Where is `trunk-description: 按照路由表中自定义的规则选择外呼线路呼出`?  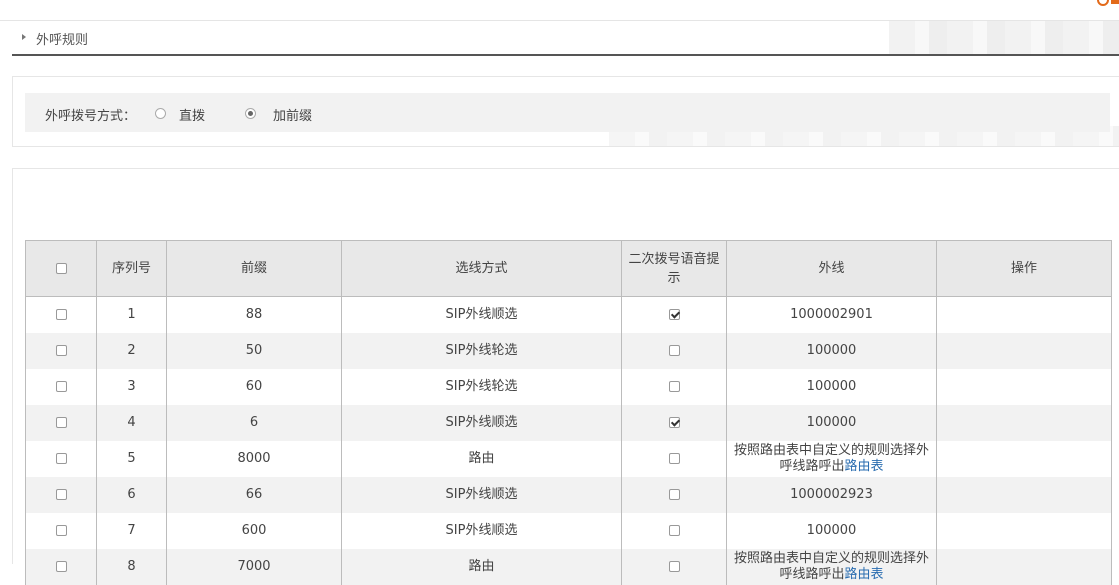 trunk-description: 按照路由表中自定义的规则选择外呼线路呼出 is located at coordinates (831, 458).